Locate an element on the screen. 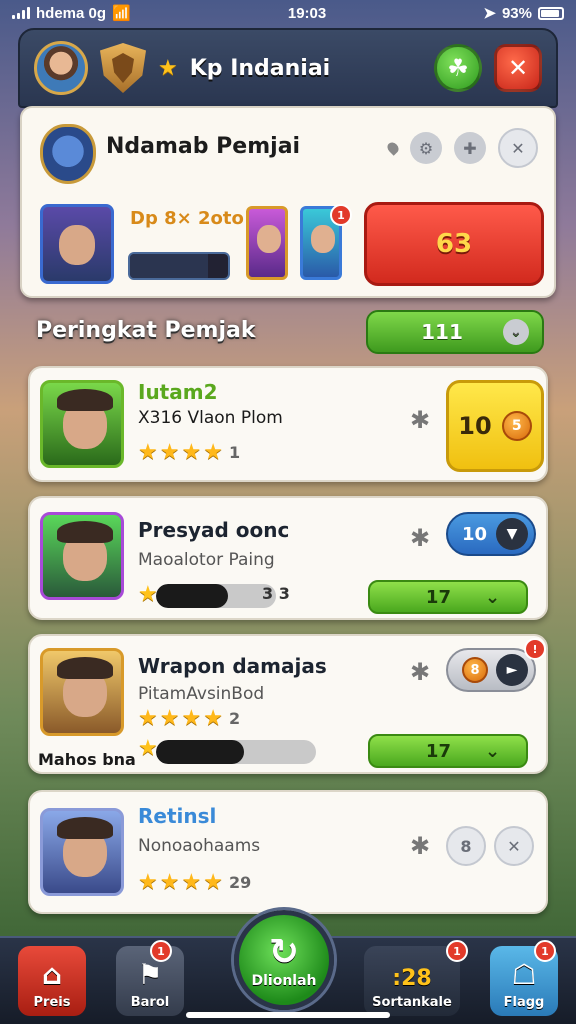  star-rating: ★ ★ ★ ★ 1 is located at coordinates (189, 452).